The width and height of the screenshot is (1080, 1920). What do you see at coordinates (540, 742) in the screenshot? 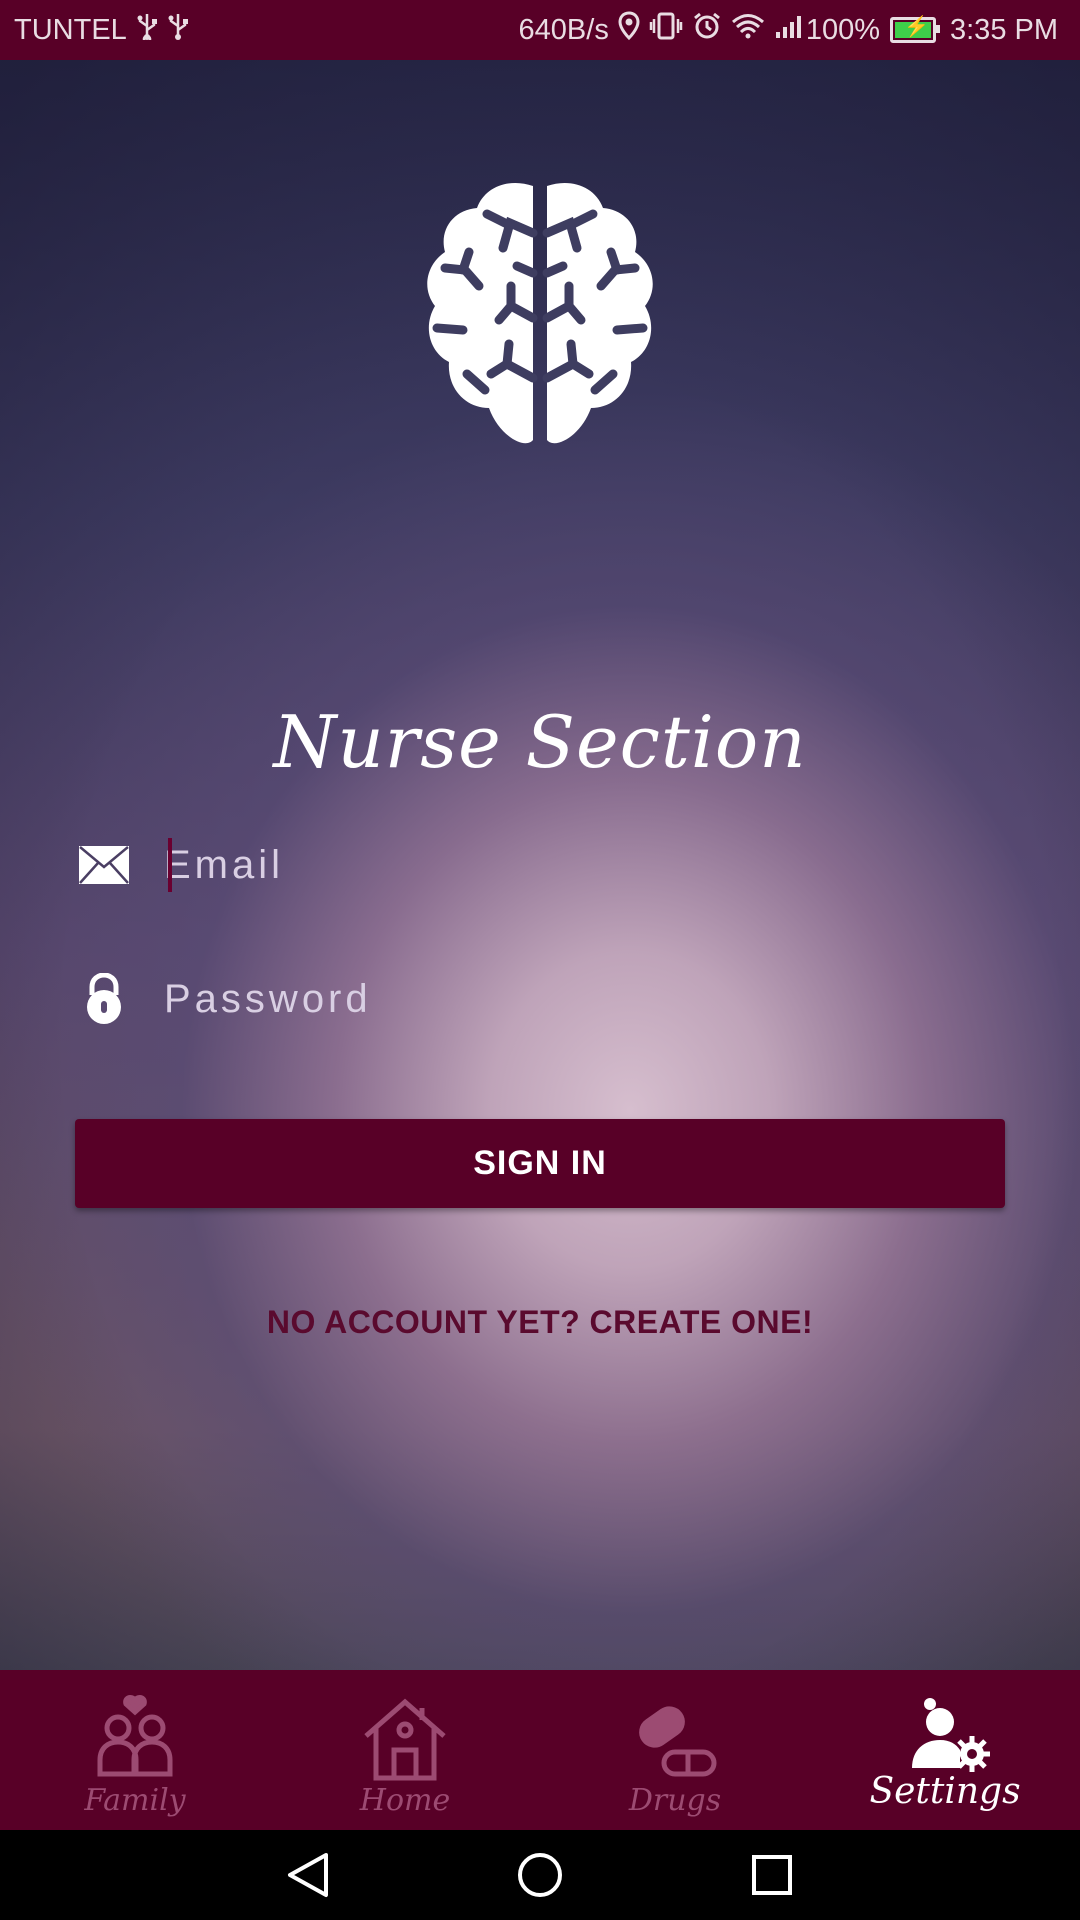
I see `page-title: Nurse Section` at bounding box center [540, 742].